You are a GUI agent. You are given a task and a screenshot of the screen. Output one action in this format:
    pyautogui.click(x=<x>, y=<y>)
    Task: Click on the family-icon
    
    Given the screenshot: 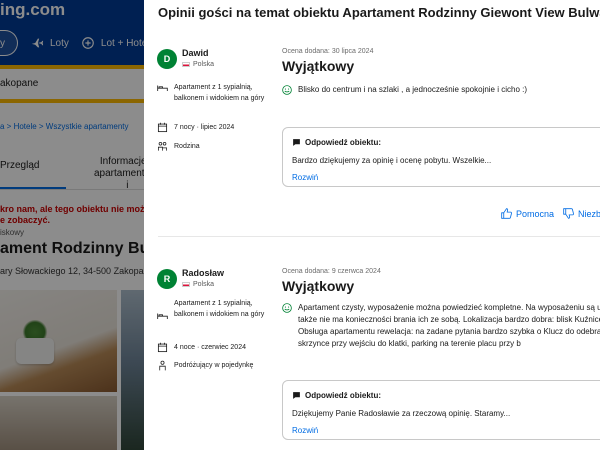 What is the action you would take?
    pyautogui.click(x=162, y=146)
    